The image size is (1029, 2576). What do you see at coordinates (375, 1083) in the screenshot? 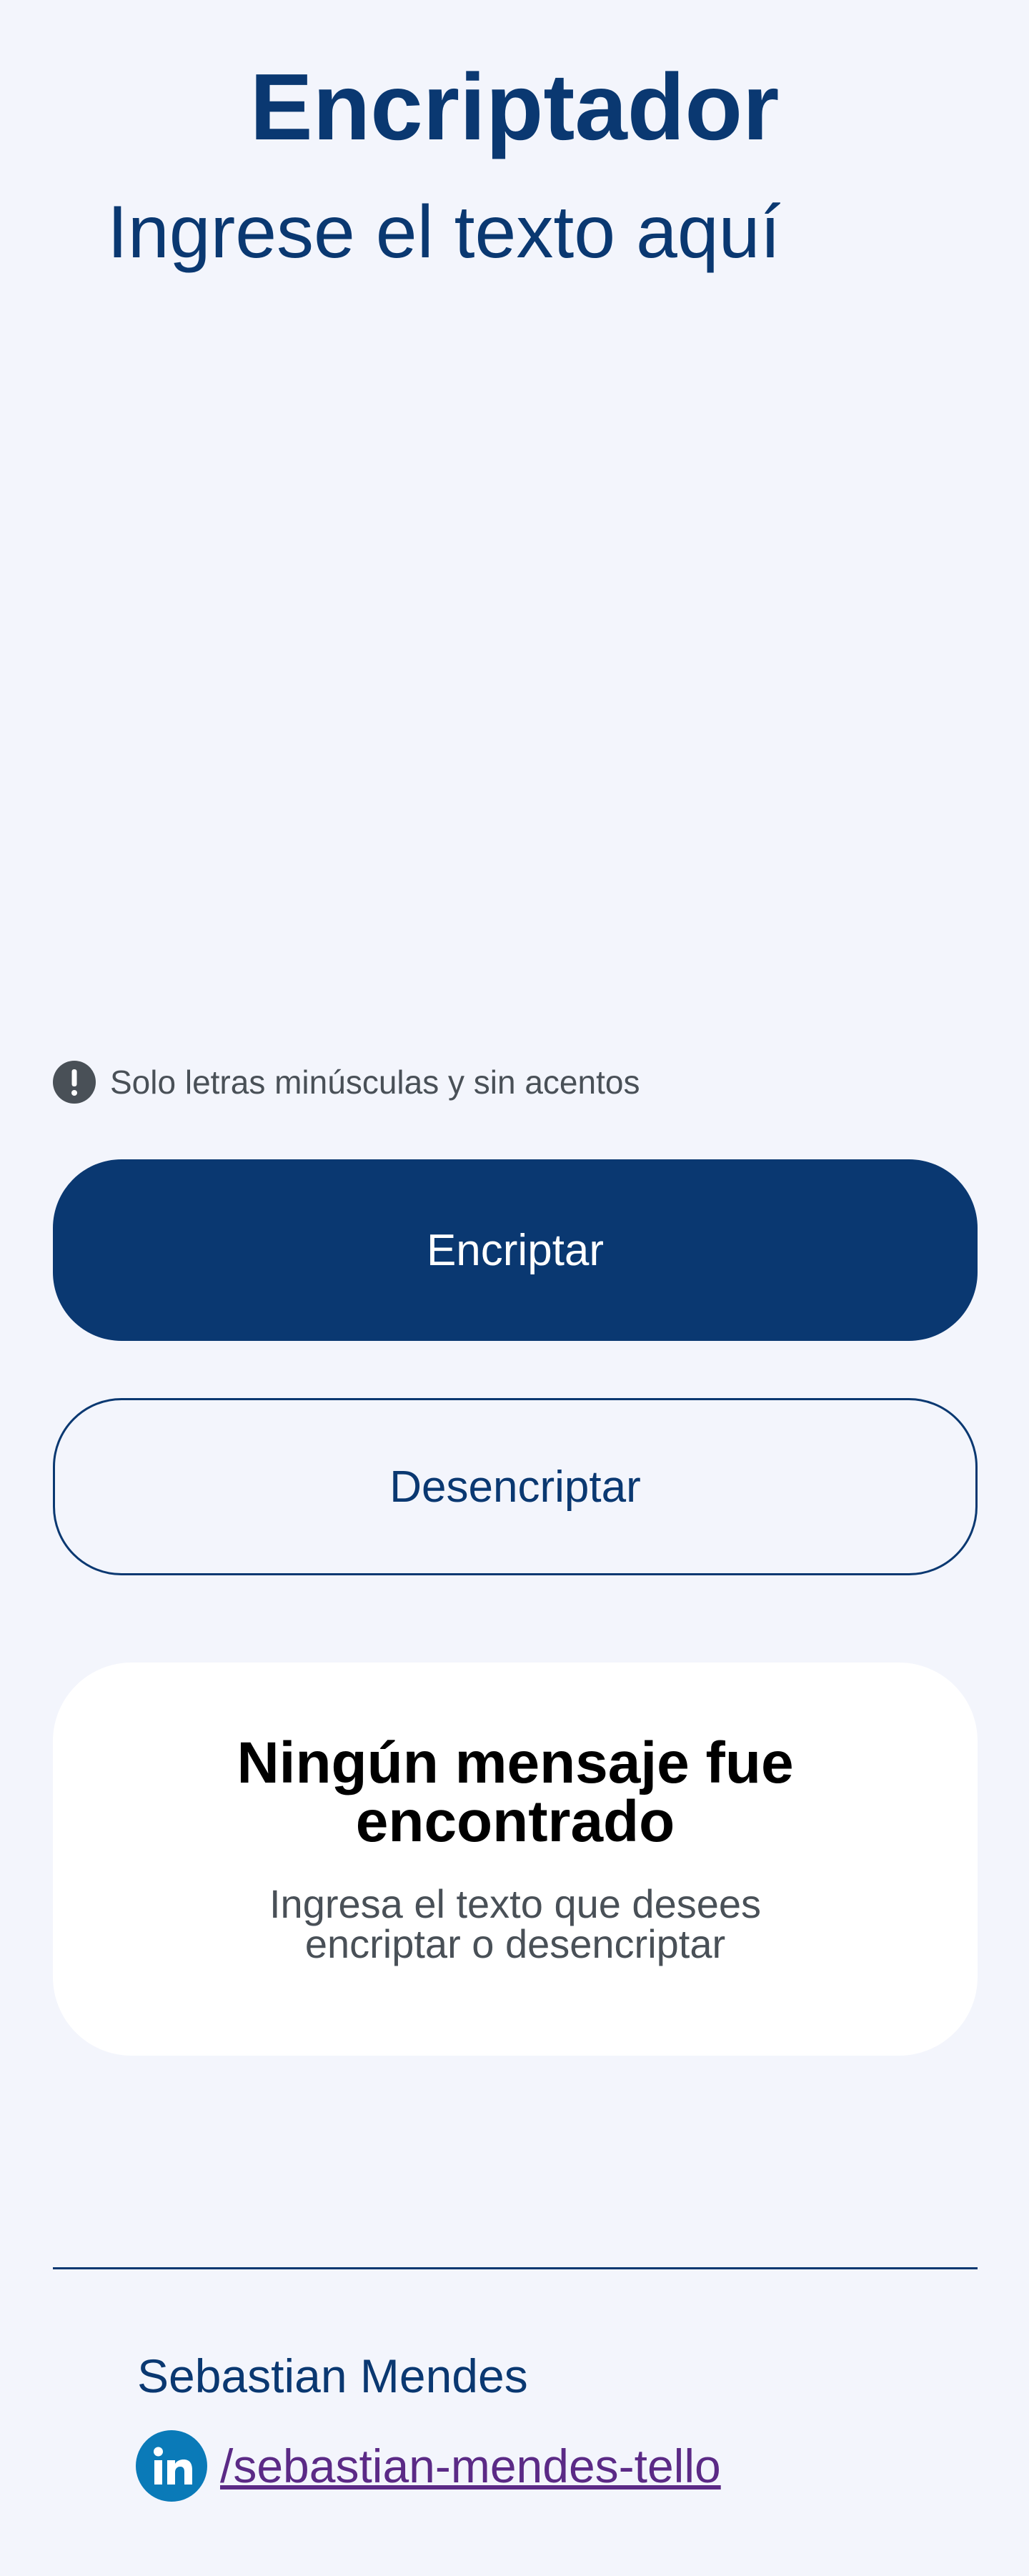
I see `hint-text: Solo letras minúsculas y sin acentos` at bounding box center [375, 1083].